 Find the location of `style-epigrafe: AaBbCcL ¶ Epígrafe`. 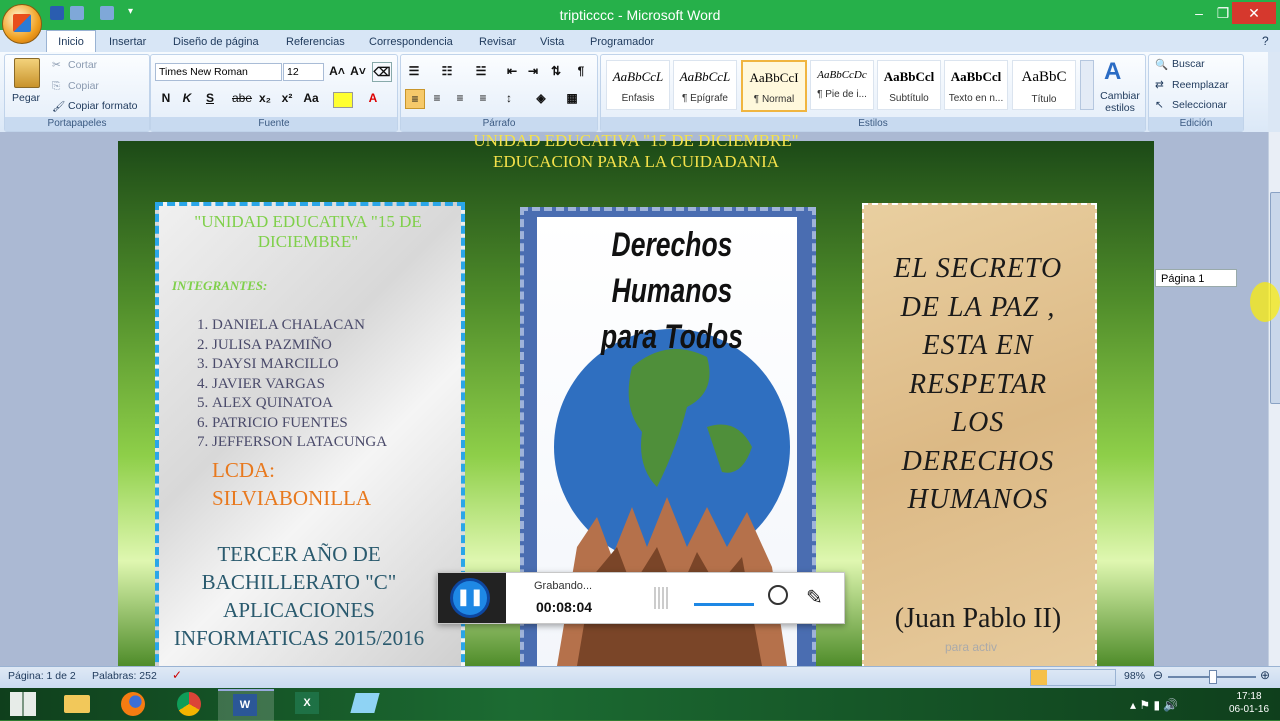

style-epigrafe: AaBbCcL ¶ Epígrafe is located at coordinates (705, 85).